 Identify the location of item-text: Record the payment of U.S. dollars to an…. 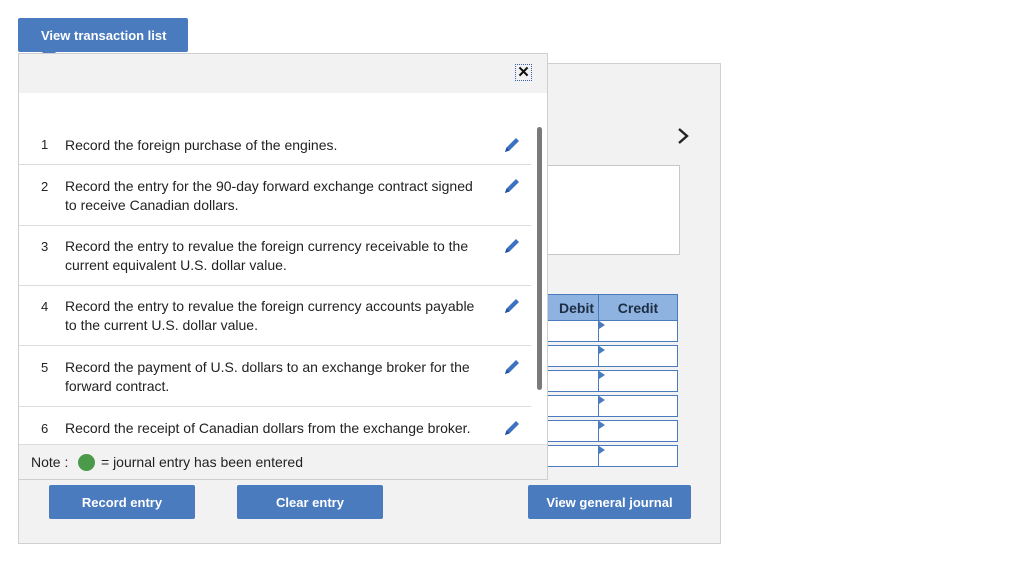
(267, 376).